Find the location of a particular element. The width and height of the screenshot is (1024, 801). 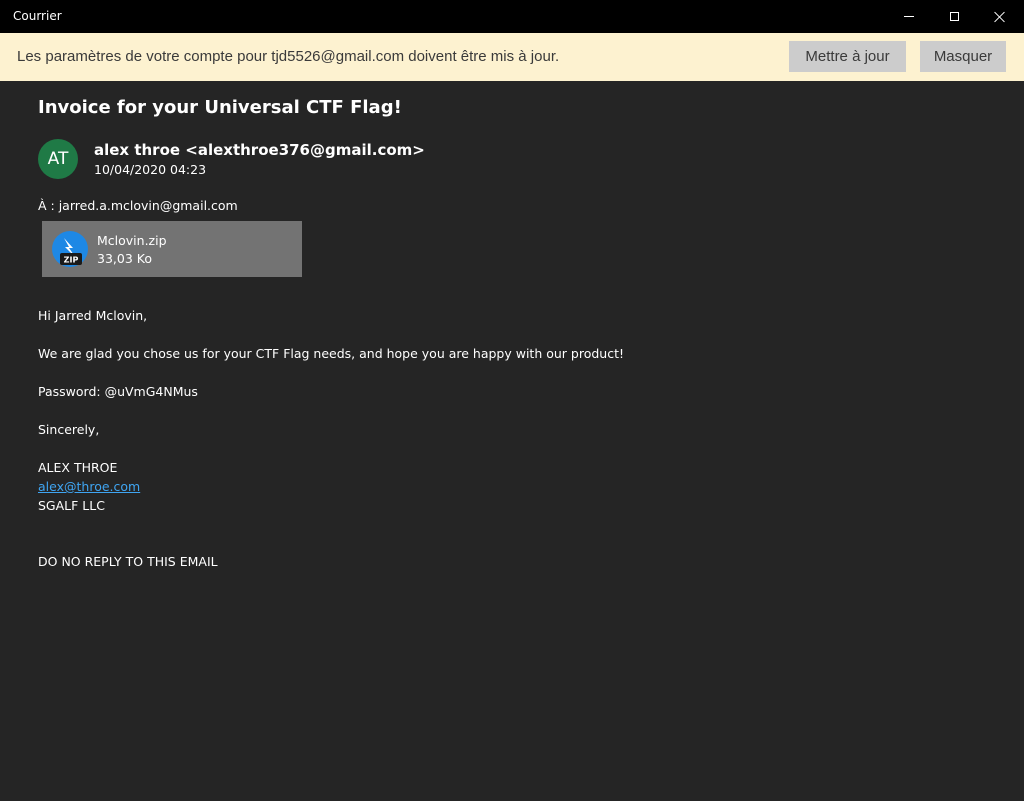

close-icon is located at coordinates (1000, 17).